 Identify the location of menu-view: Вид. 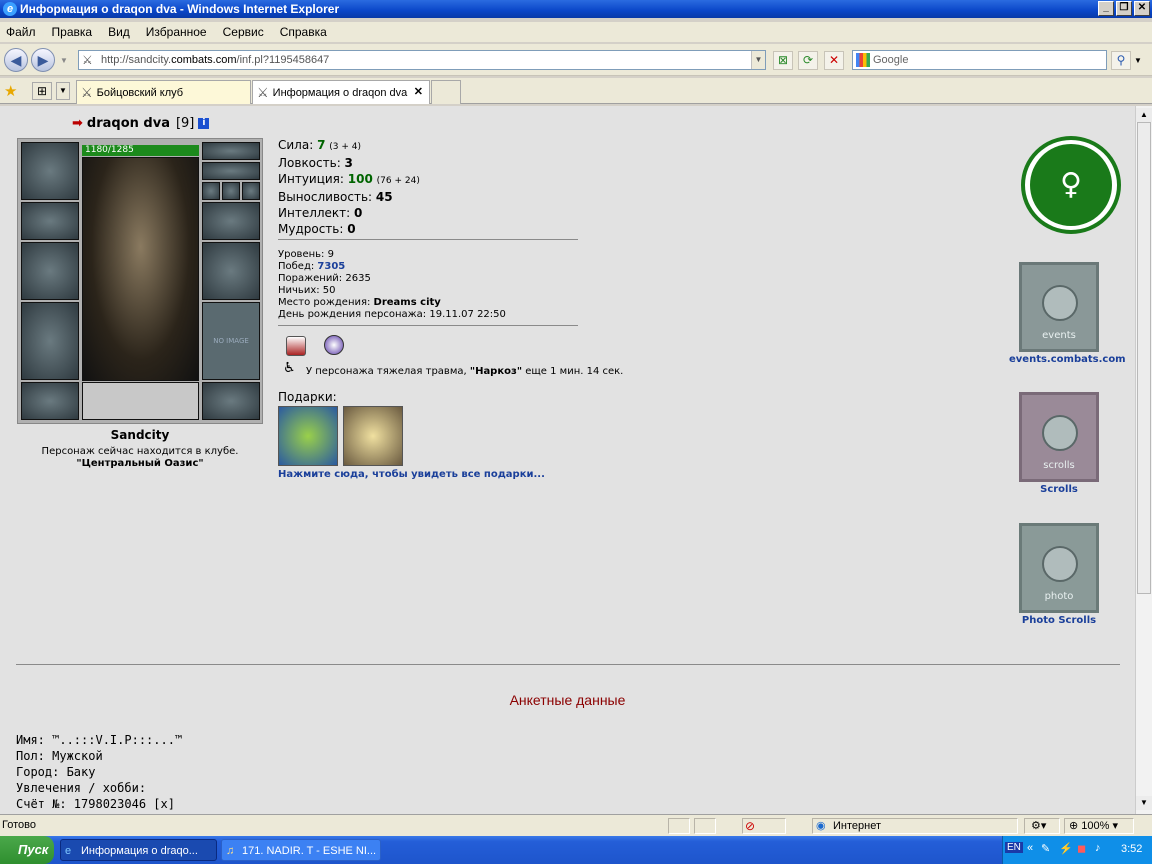
(119, 32).